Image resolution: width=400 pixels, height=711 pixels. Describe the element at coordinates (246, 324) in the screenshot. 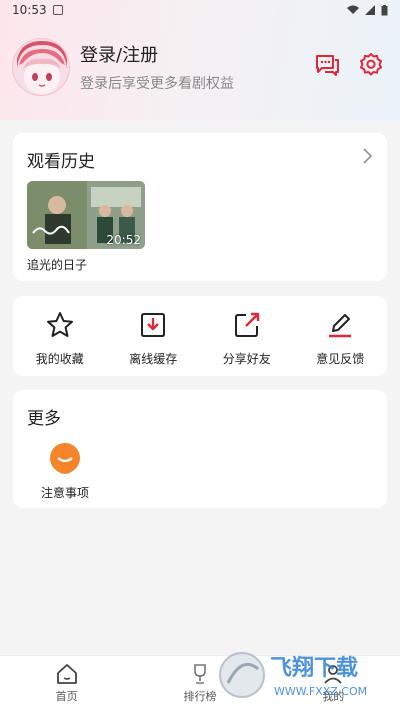

I see `share-icon` at that location.